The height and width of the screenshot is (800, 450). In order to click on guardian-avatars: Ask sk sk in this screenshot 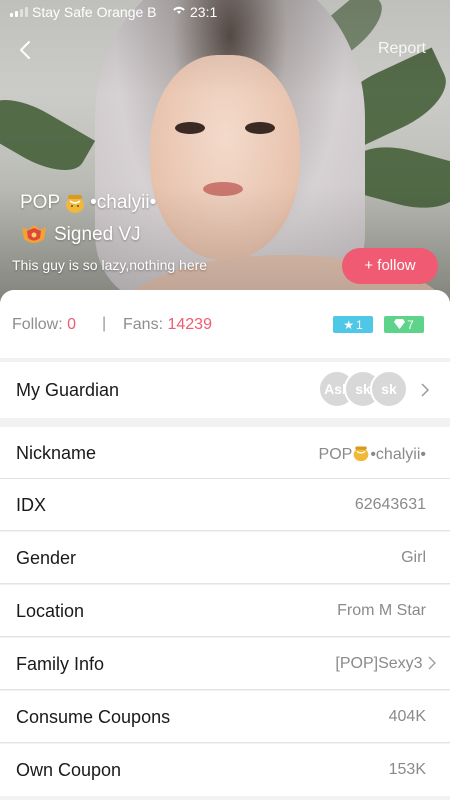, I will do `click(363, 389)`.